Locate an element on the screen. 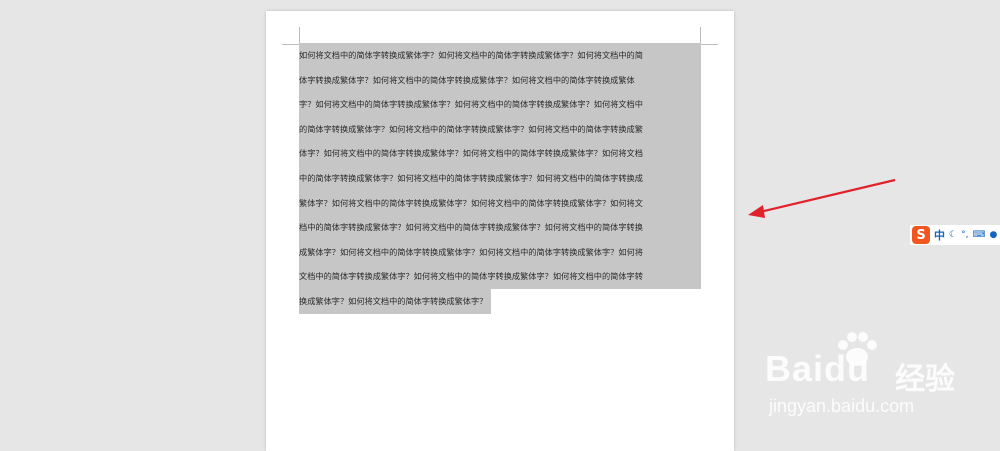 The width and height of the screenshot is (1000, 451). watermark-brand: Baidu is located at coordinates (818, 368).